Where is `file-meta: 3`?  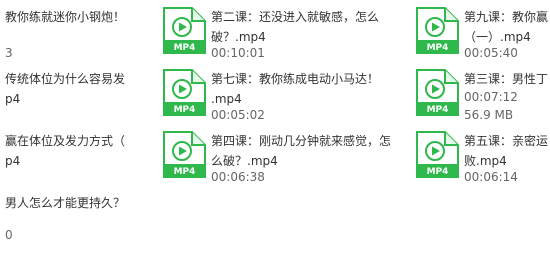
file-meta: 3 is located at coordinates (9, 53).